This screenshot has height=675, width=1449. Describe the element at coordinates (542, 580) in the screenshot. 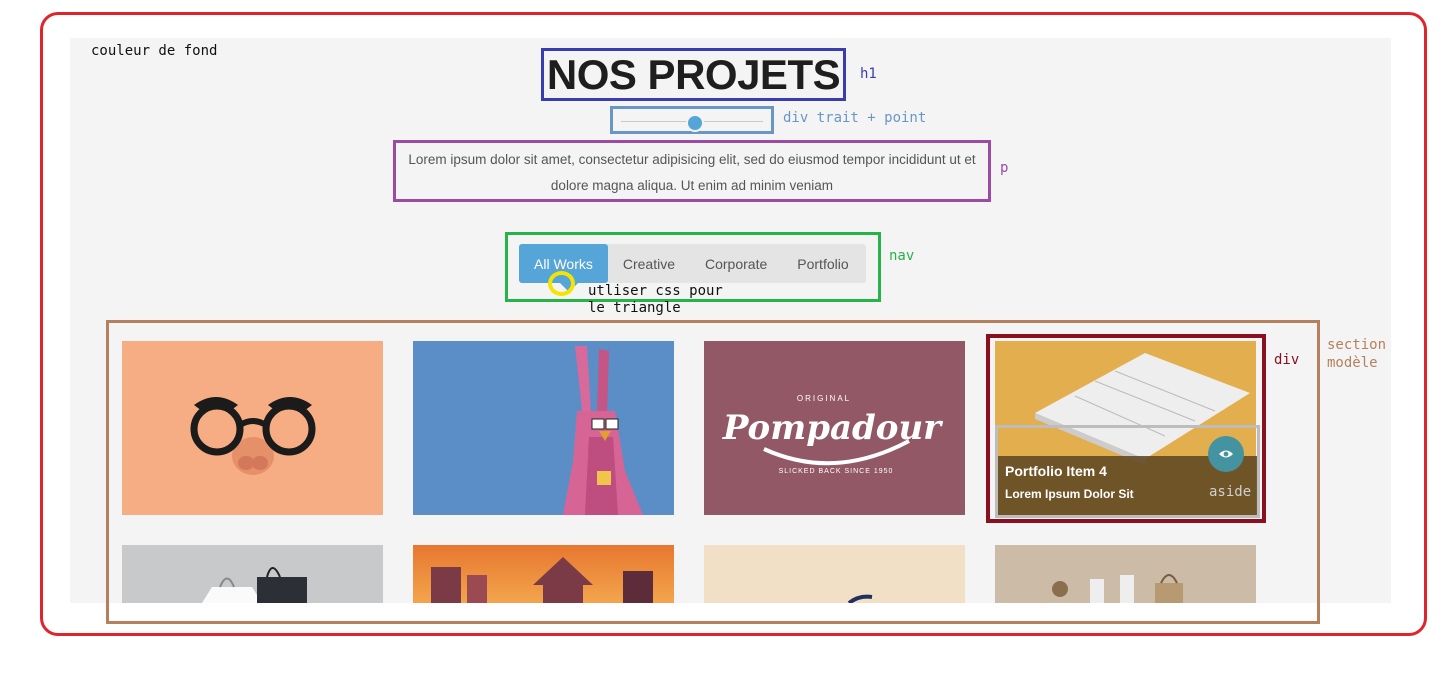

I see `city-skyline-icon` at that location.